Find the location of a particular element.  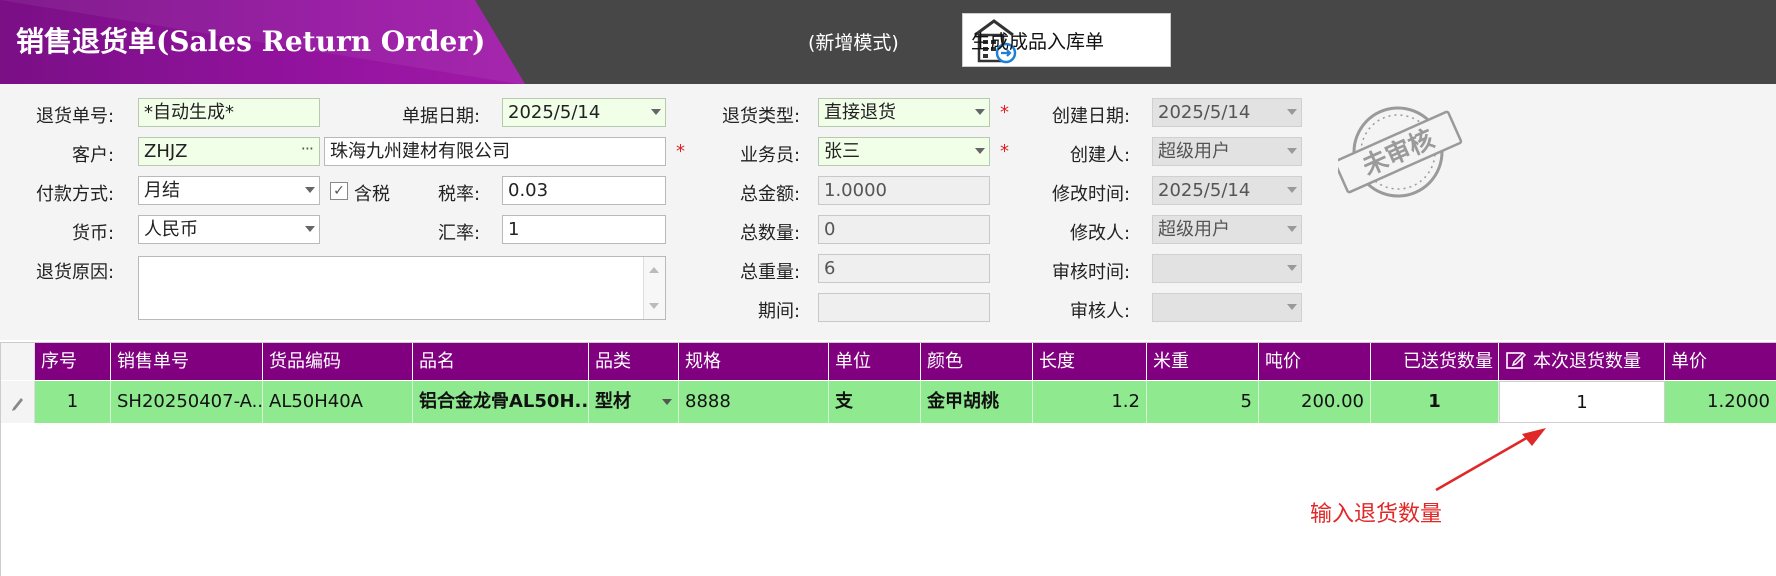

column-header: 颜色 is located at coordinates (977, 361).